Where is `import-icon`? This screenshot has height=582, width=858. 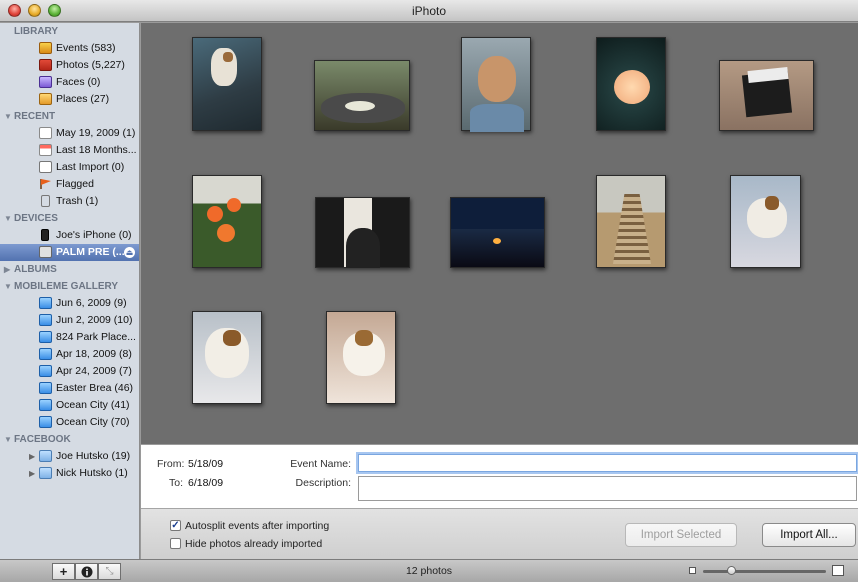 import-icon is located at coordinates (45, 167).